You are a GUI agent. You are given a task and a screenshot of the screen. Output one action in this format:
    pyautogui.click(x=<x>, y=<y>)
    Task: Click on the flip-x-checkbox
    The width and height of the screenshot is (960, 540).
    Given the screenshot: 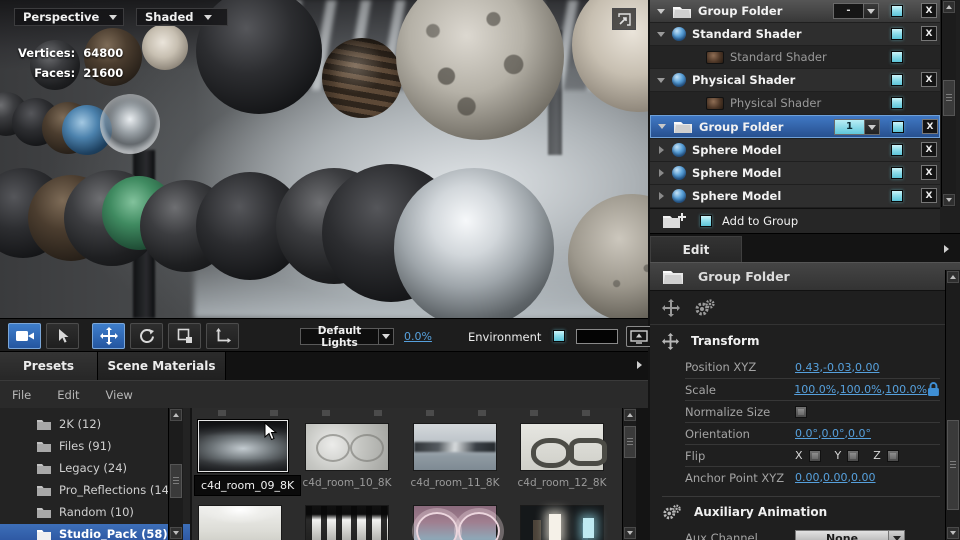 What is the action you would take?
    pyautogui.click(x=814, y=455)
    